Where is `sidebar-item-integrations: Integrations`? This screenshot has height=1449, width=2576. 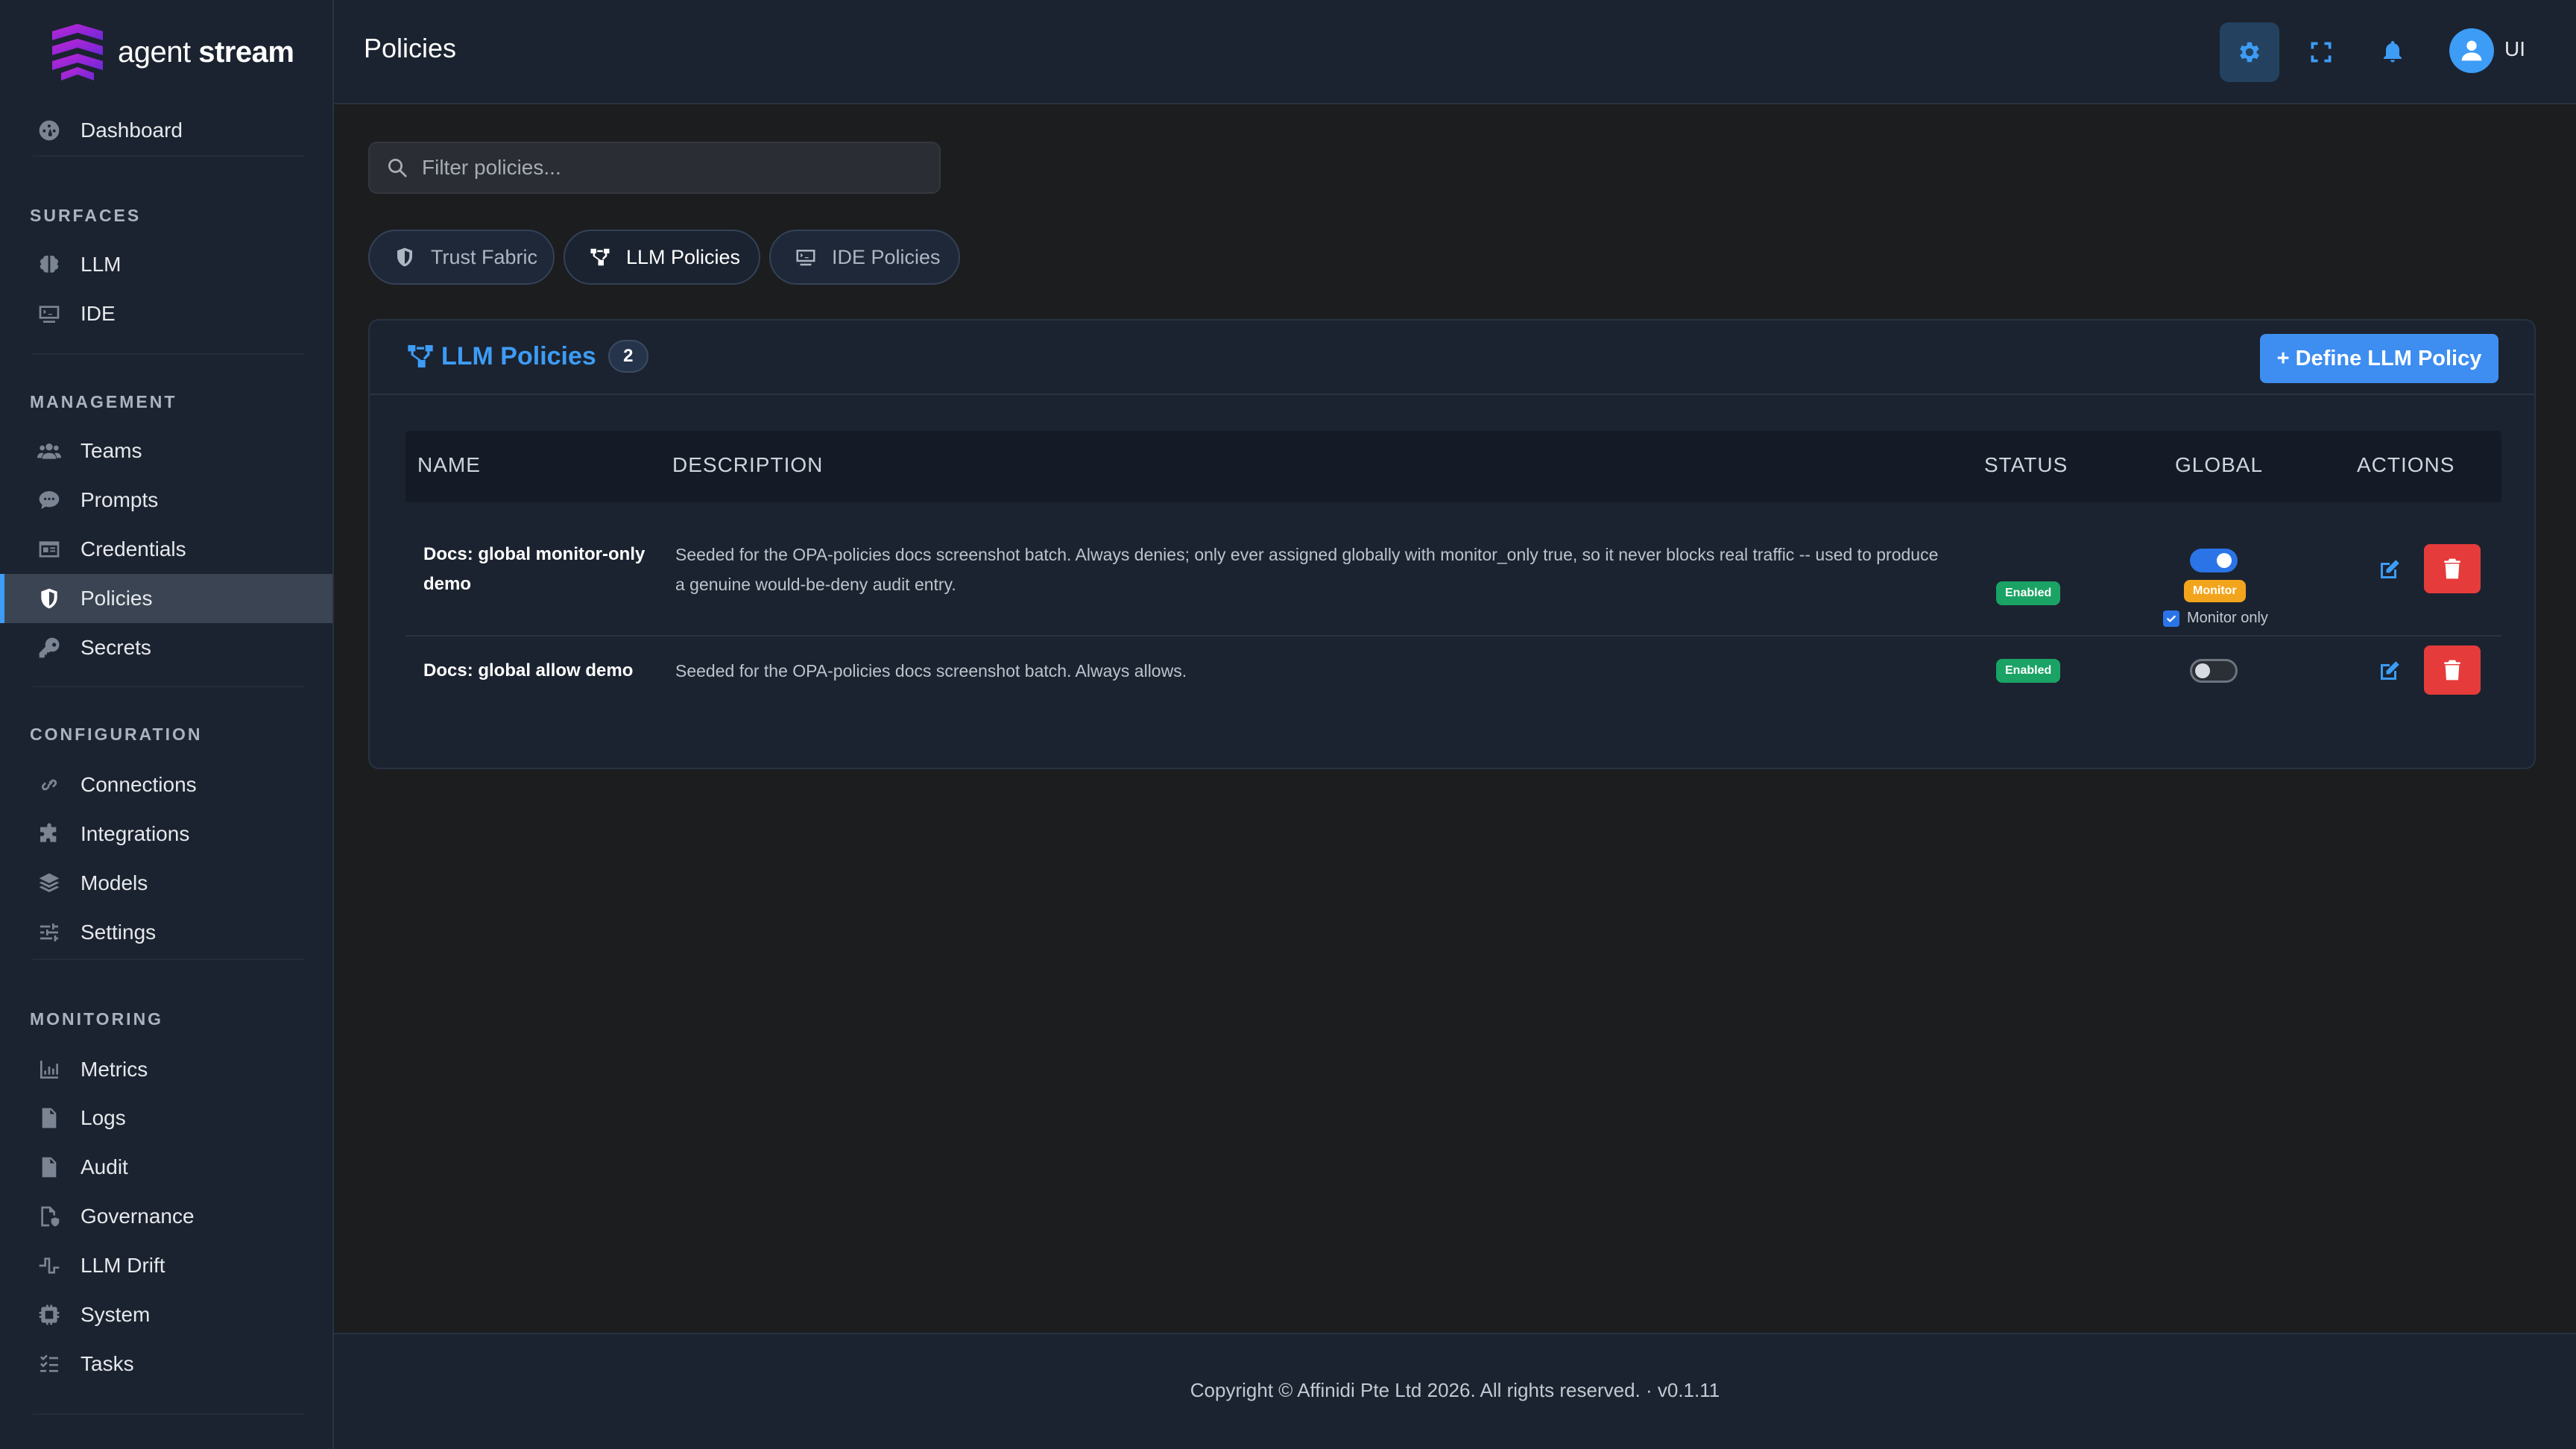 sidebar-item-integrations: Integrations is located at coordinates (166, 834).